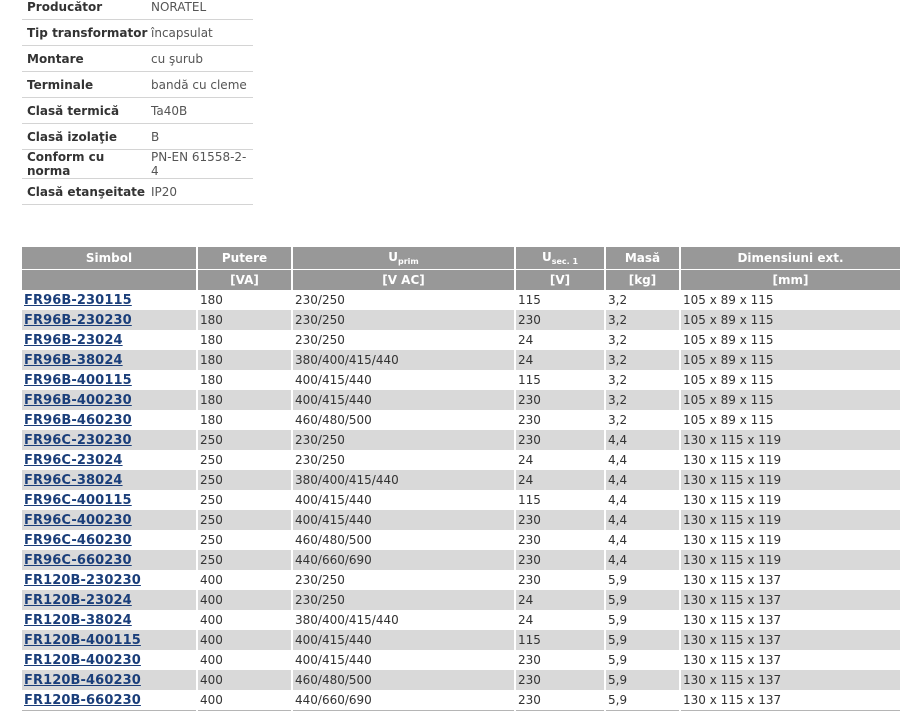  I want to click on cell-symbol: FR120B-230230, so click(110, 580).